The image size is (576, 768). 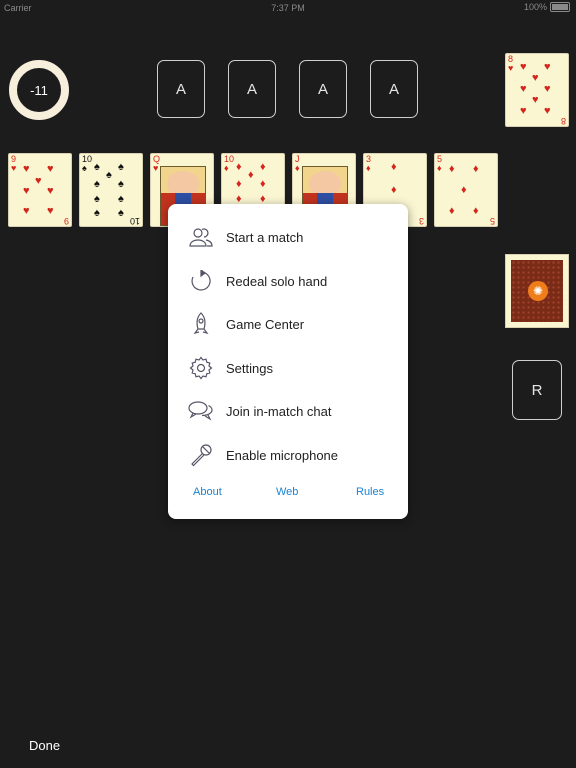 What do you see at coordinates (40, 190) in the screenshot?
I see `tableau-card-1: 9 ♥ ♥ ♥ ♥ ♥ ♥ ♥ ♥ 9` at bounding box center [40, 190].